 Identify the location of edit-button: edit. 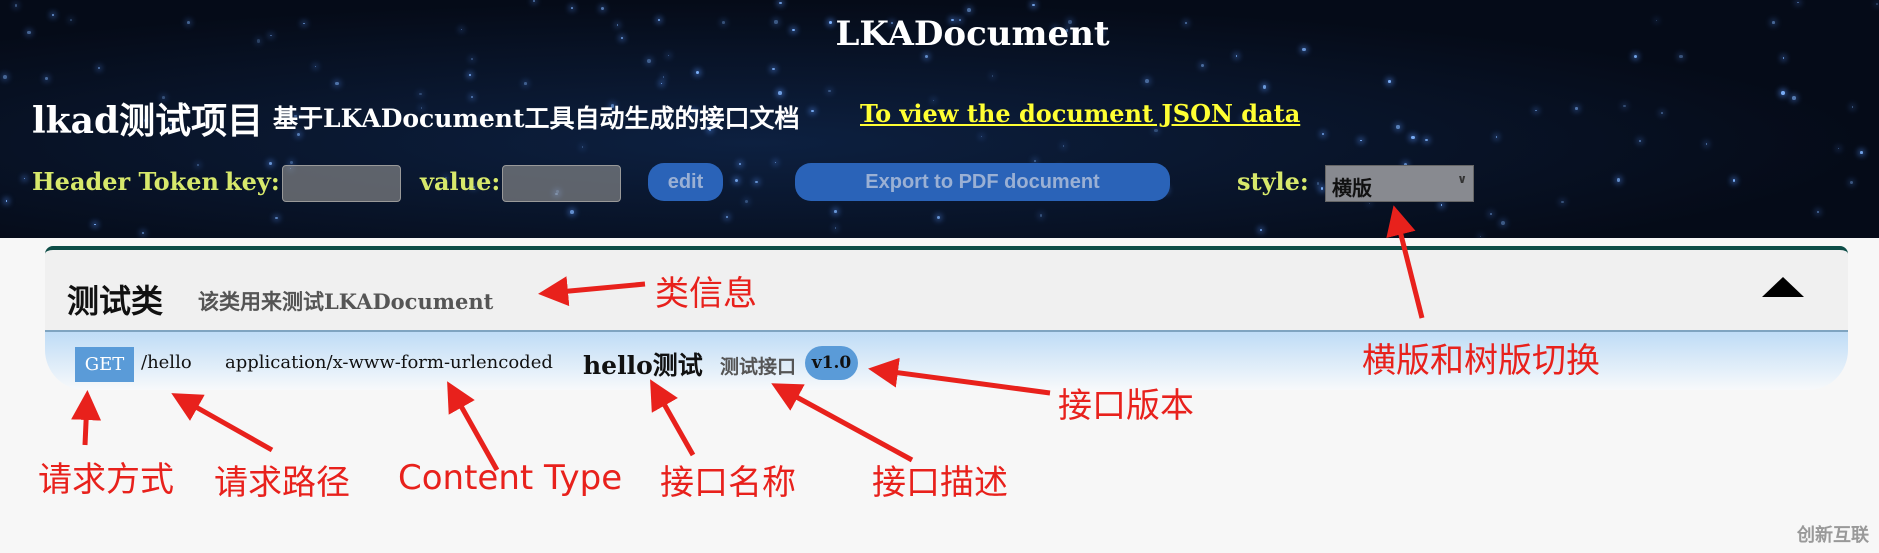
(685, 182).